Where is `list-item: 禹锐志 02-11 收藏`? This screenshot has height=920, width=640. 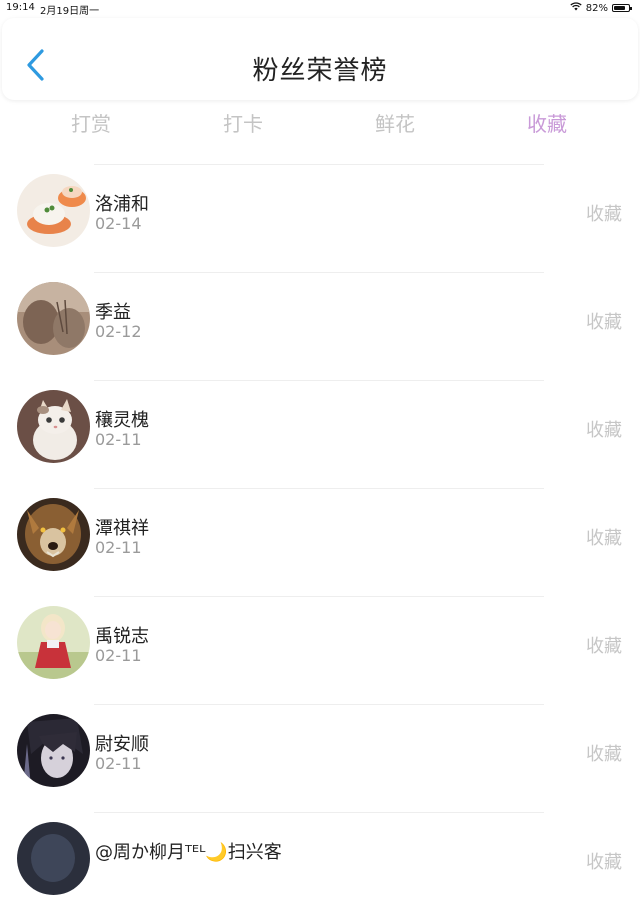 list-item: 禹锐志 02-11 收藏 is located at coordinates (320, 650).